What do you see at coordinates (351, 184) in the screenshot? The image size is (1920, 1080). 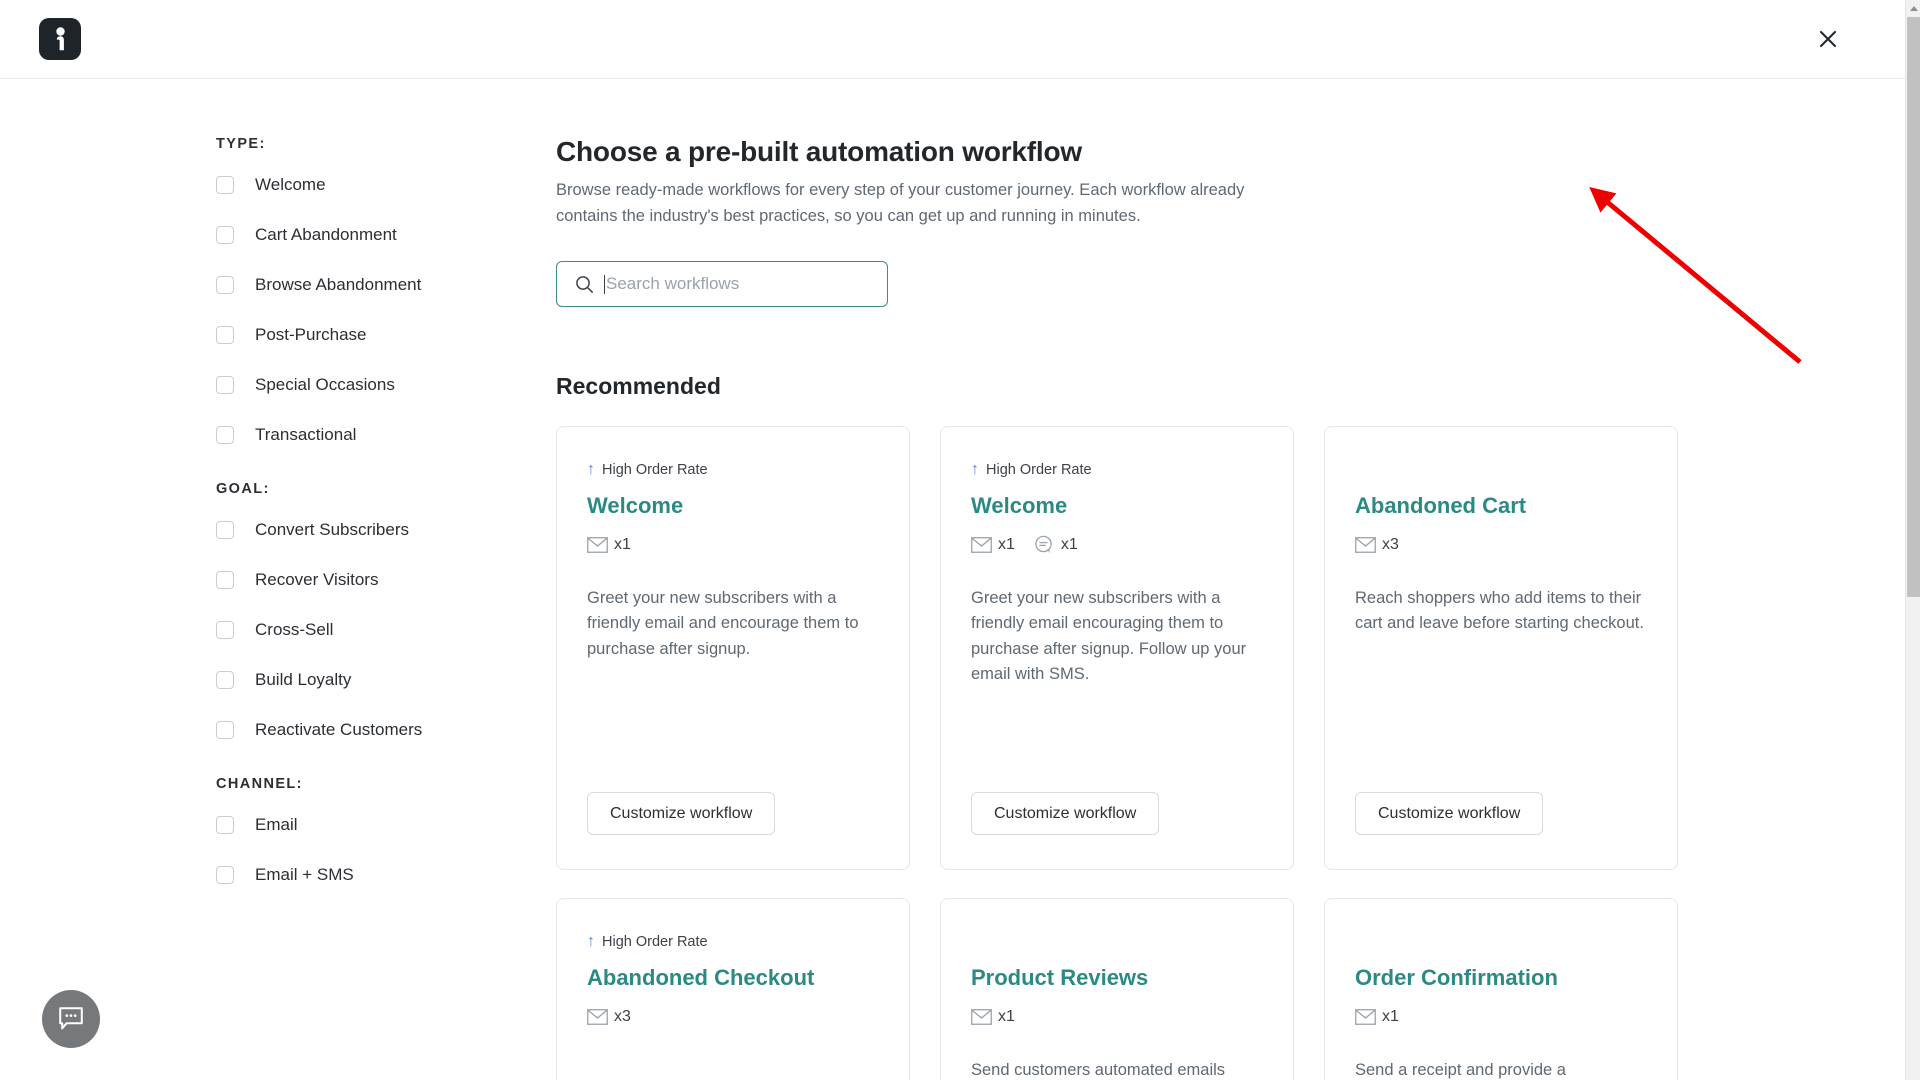 I see `filter-item-welcome: Welcome` at bounding box center [351, 184].